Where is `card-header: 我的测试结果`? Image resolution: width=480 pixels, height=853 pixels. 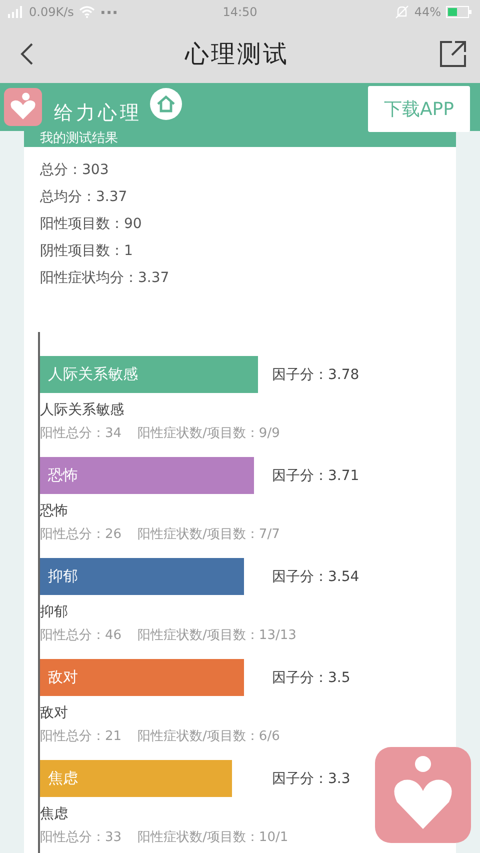 card-header: 我的测试结果 is located at coordinates (240, 139).